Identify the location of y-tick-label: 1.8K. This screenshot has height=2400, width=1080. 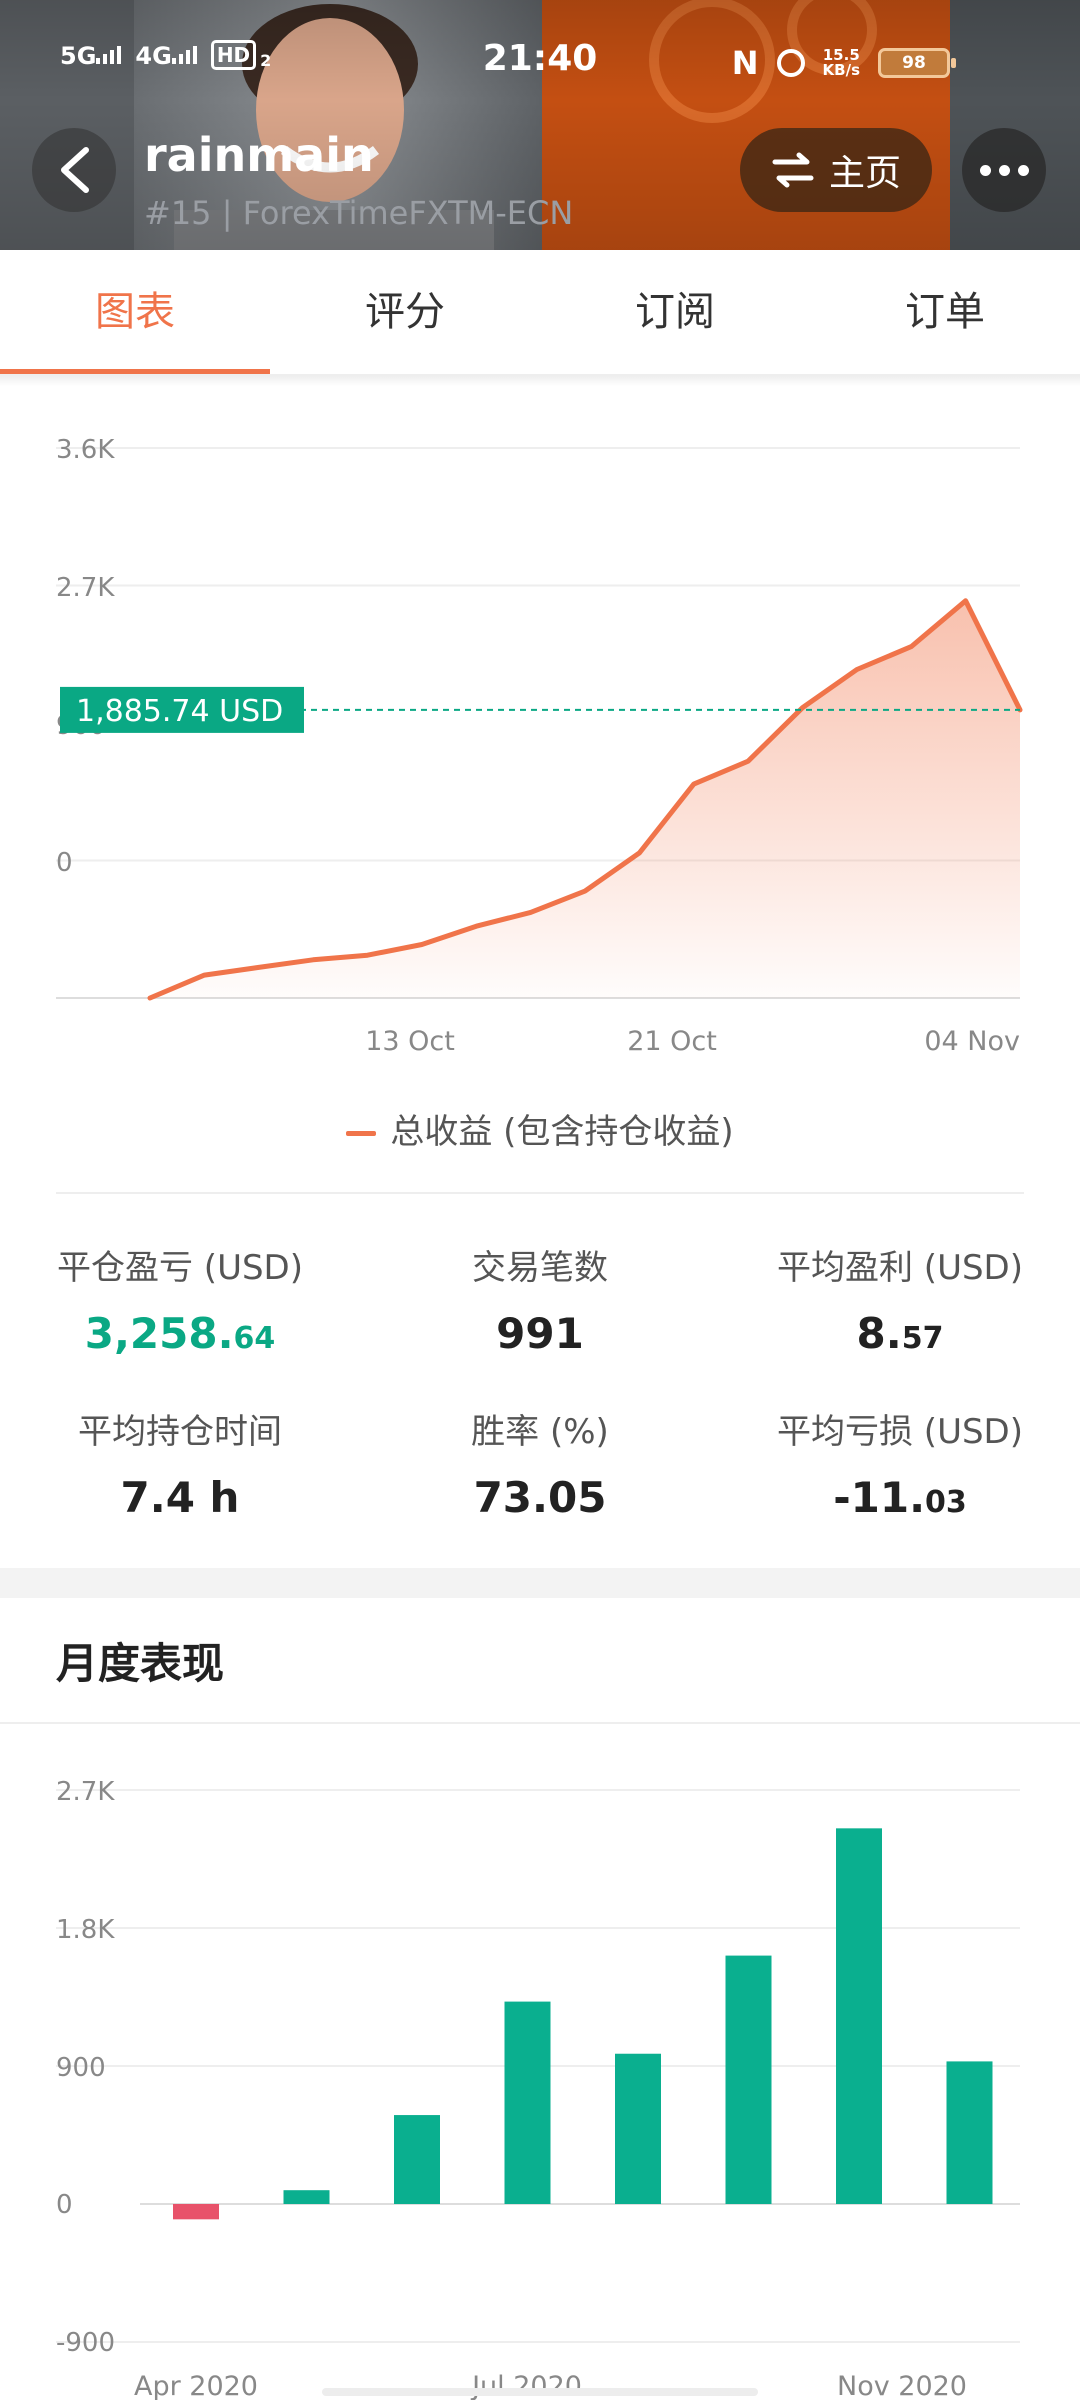
(85, 1930).